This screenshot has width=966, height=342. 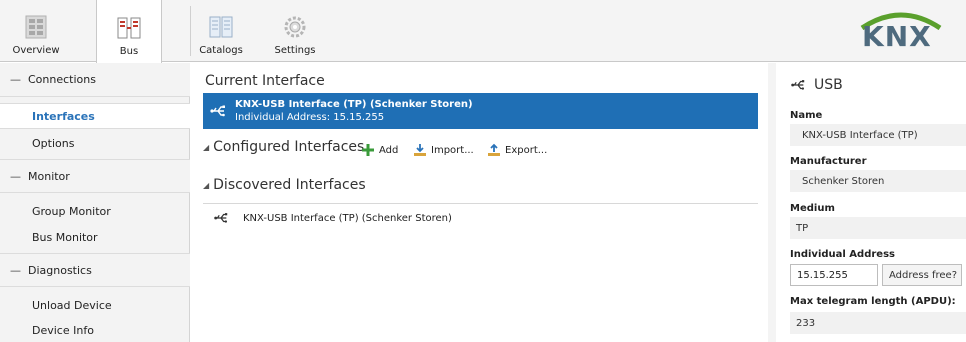 I want to click on sidebar-group-label: Monitor, so click(x=49, y=176).